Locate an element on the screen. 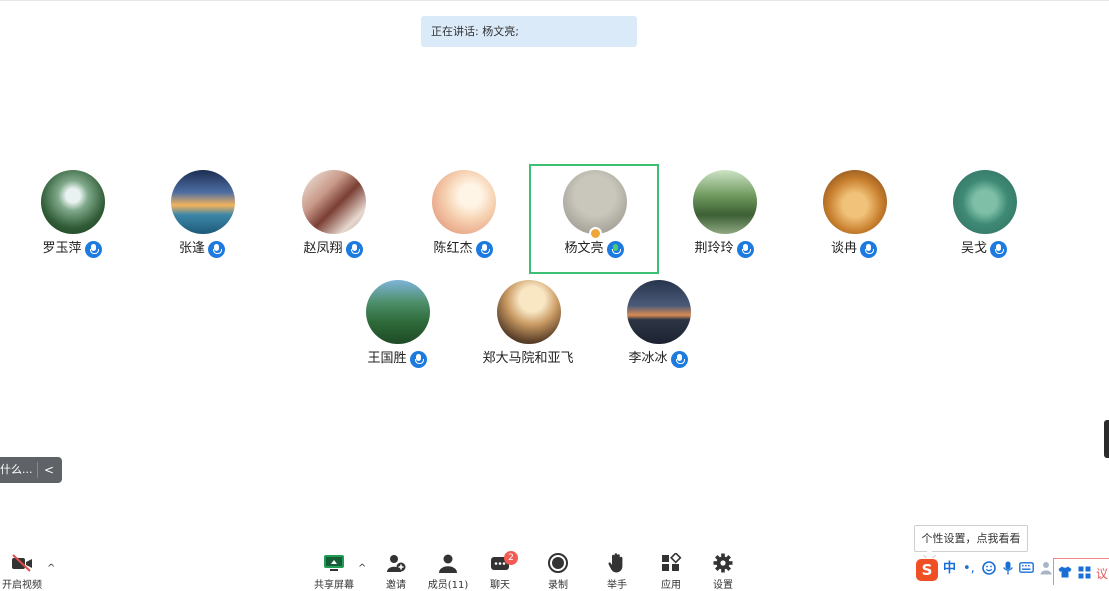  participant-tile: 赵凤翔 is located at coordinates (333, 220).